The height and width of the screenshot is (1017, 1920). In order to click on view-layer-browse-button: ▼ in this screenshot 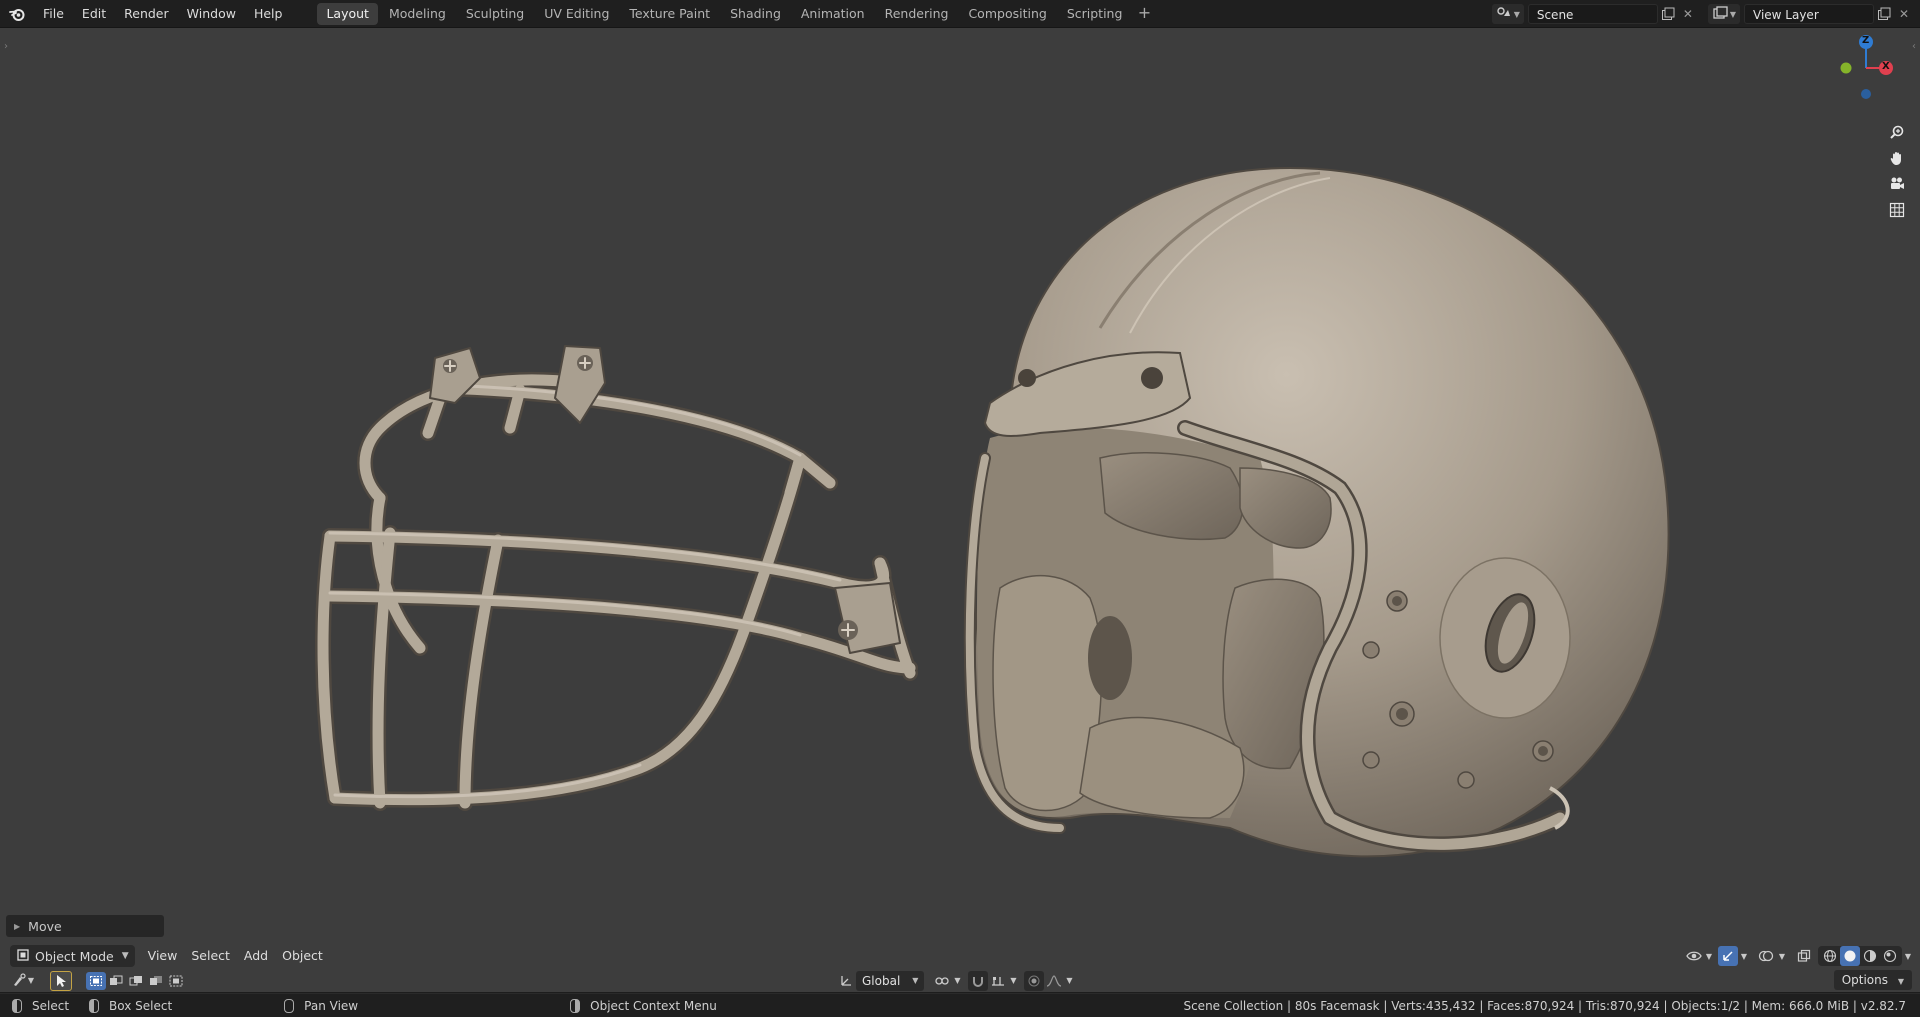, I will do `click(1723, 14)`.